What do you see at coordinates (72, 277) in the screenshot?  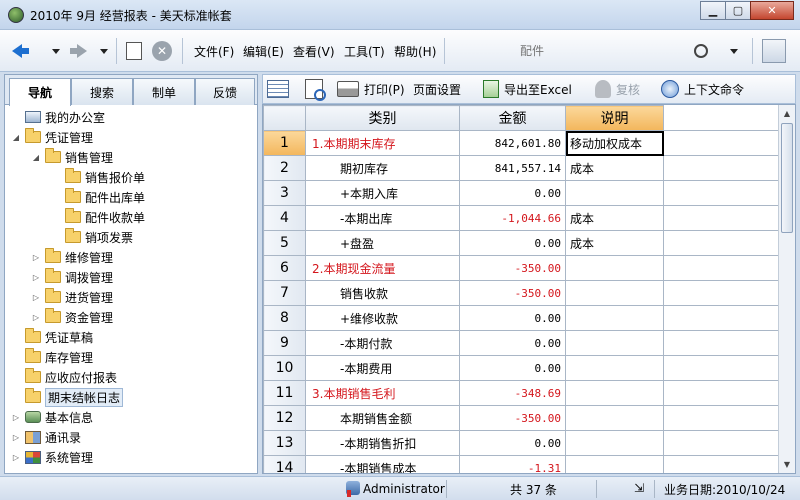 I see `tree-item: ▷ 调拨管理` at bounding box center [72, 277].